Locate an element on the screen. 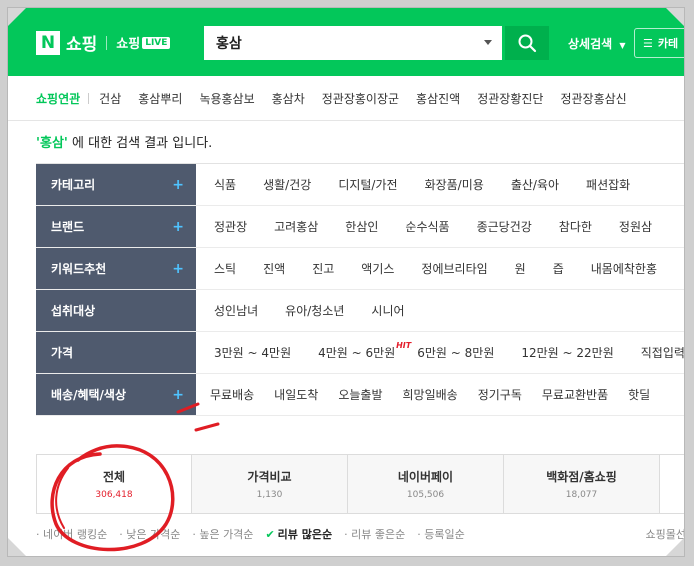  tab-department-store: 백화점/홈쇼핑 18,077 is located at coordinates (582, 484).